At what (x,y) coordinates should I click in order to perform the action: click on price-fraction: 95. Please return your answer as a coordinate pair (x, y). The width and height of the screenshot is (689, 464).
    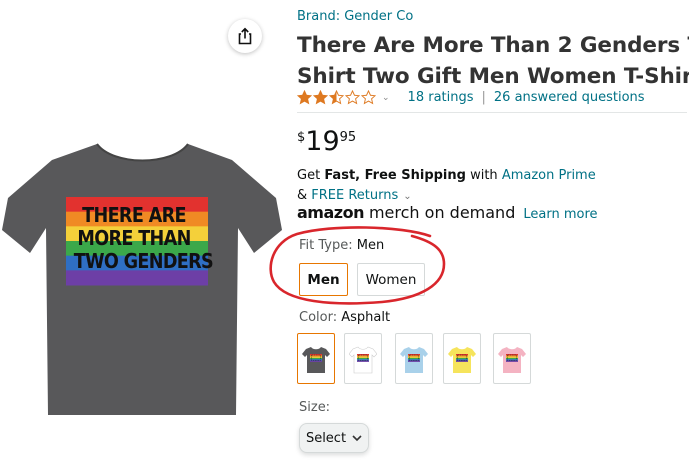
    Looking at the image, I should click on (348, 137).